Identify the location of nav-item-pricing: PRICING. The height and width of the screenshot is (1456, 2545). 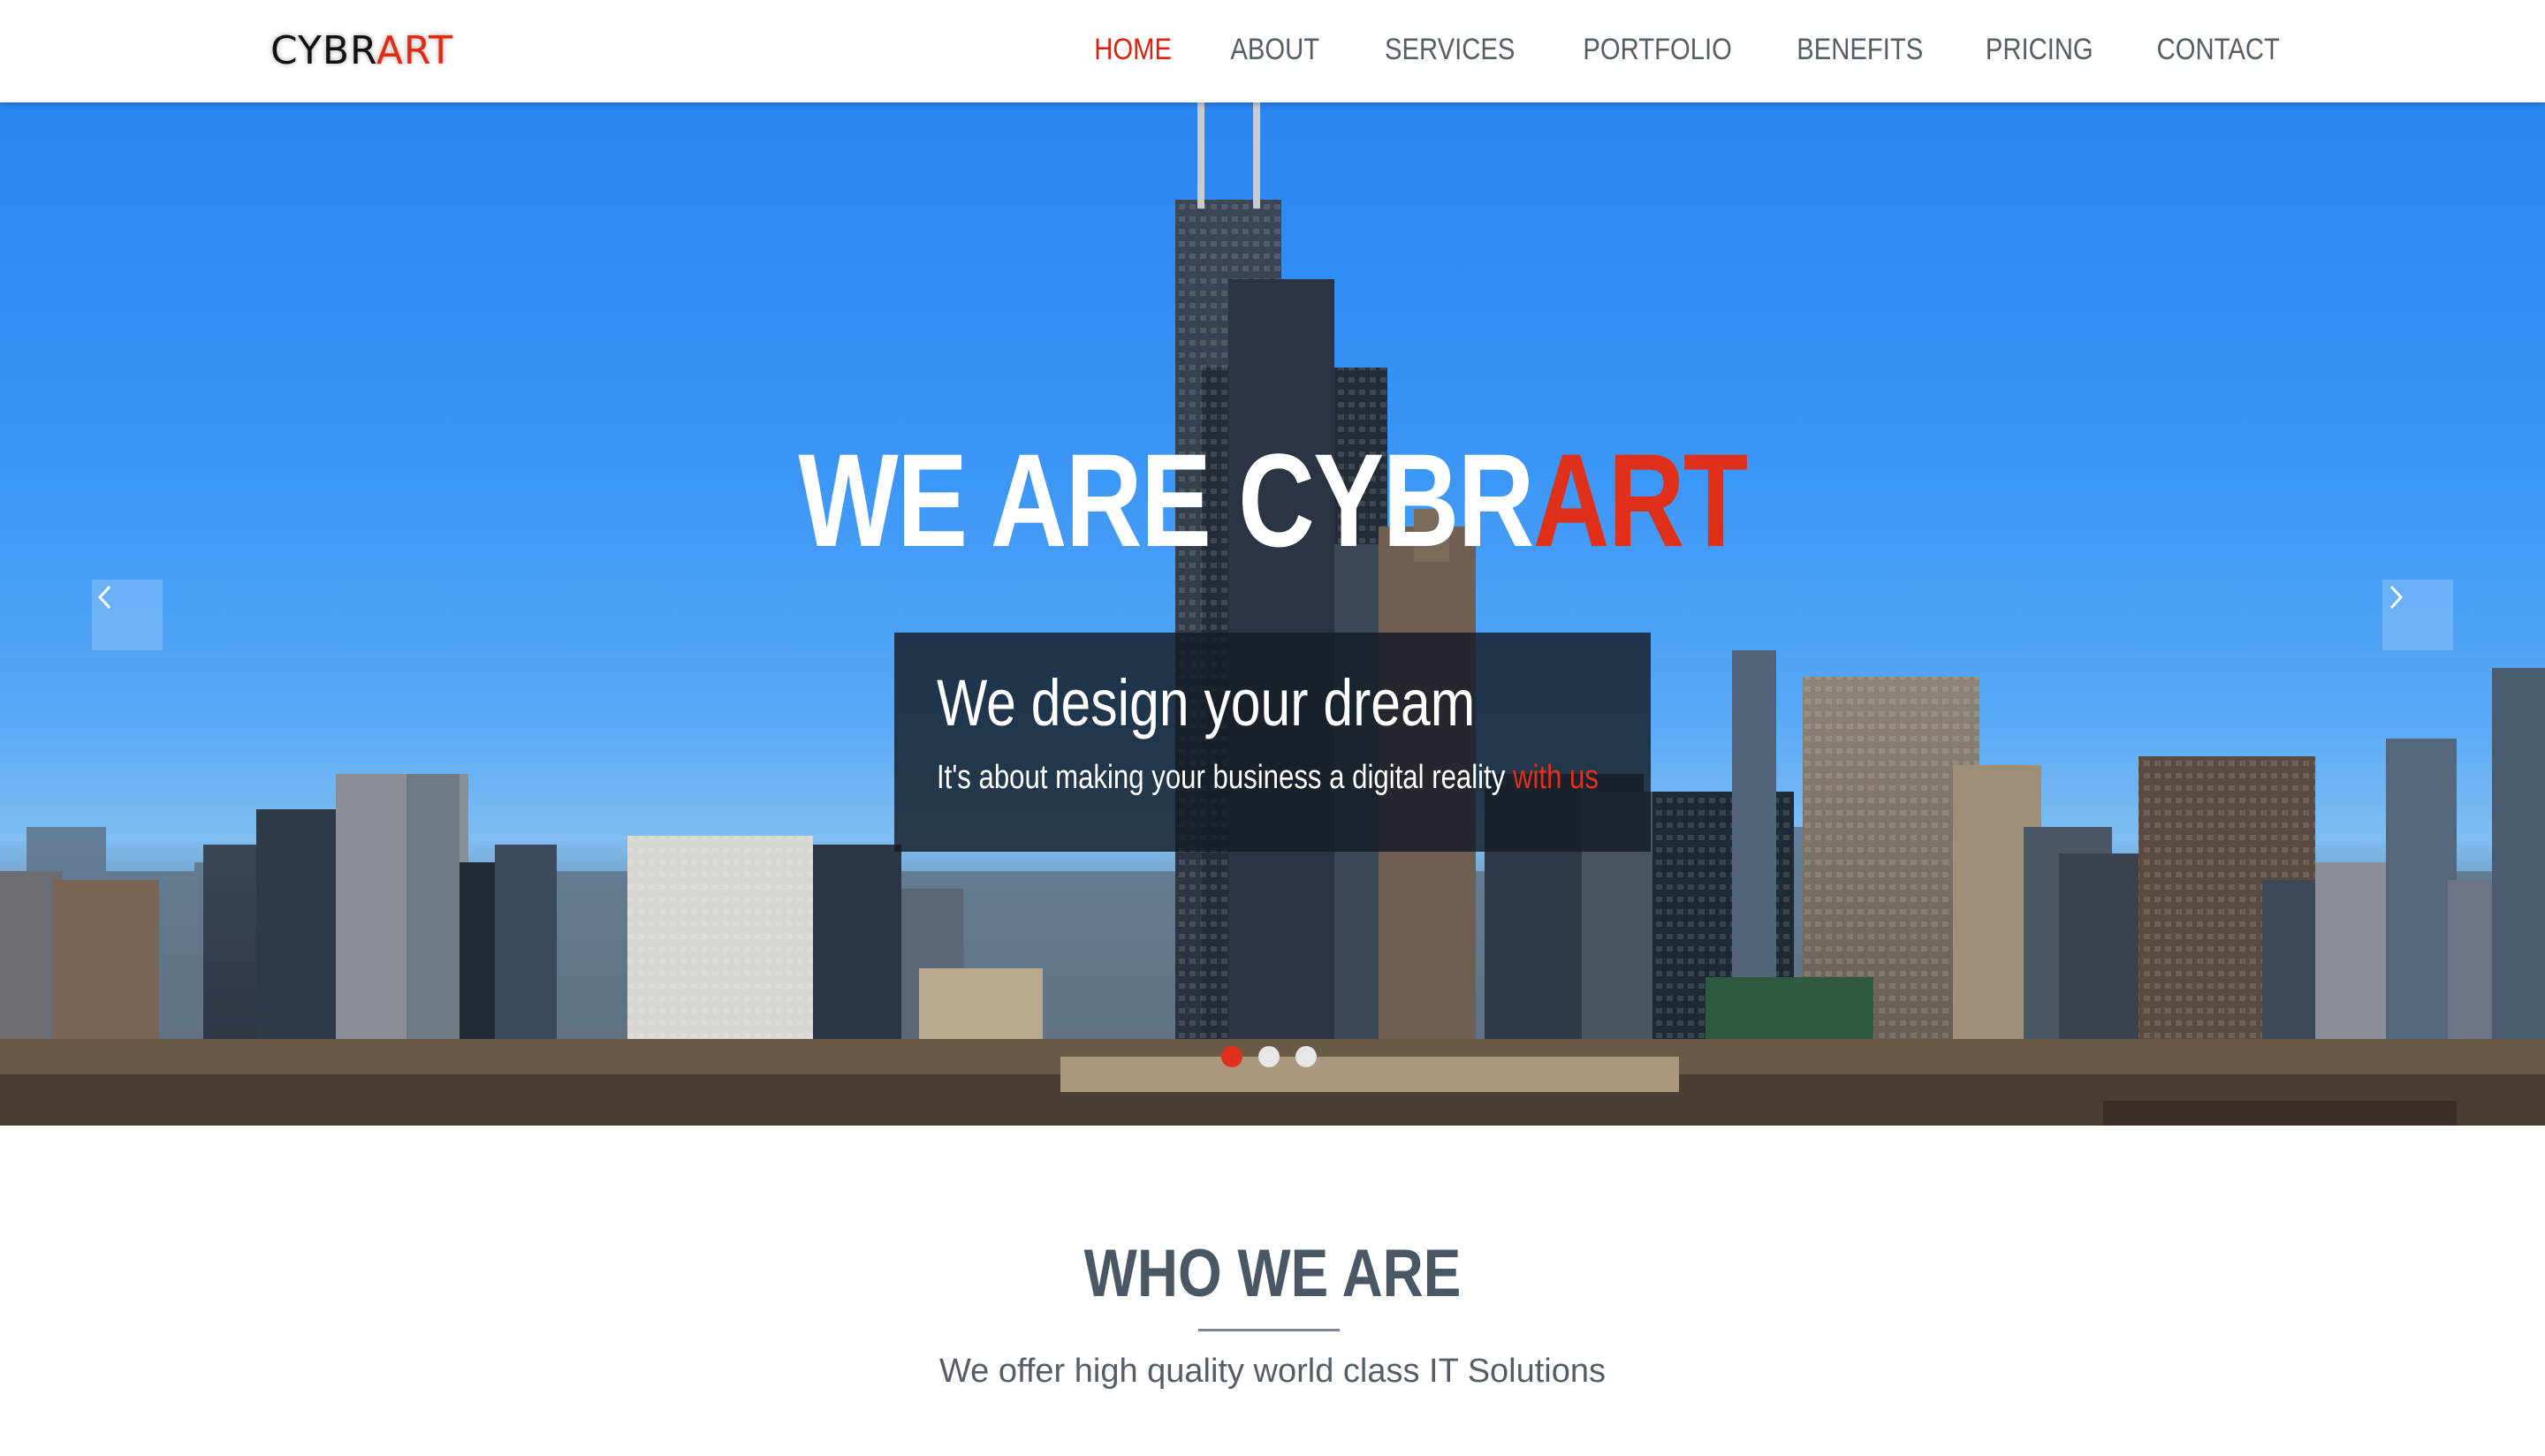
(2039, 49).